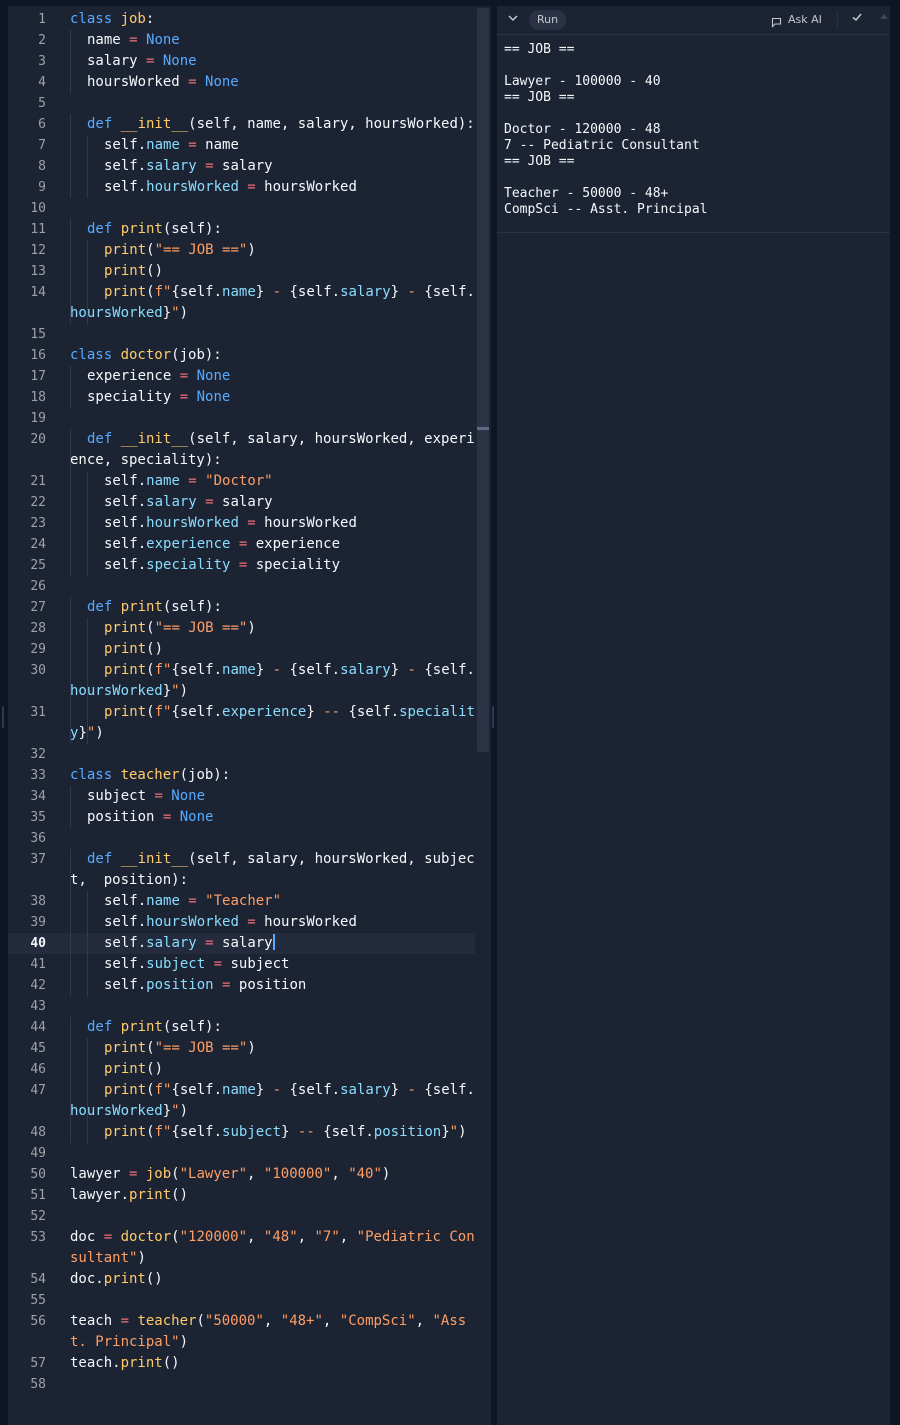 The height and width of the screenshot is (1425, 900). I want to click on console-scrollbar, so click(895, 715).